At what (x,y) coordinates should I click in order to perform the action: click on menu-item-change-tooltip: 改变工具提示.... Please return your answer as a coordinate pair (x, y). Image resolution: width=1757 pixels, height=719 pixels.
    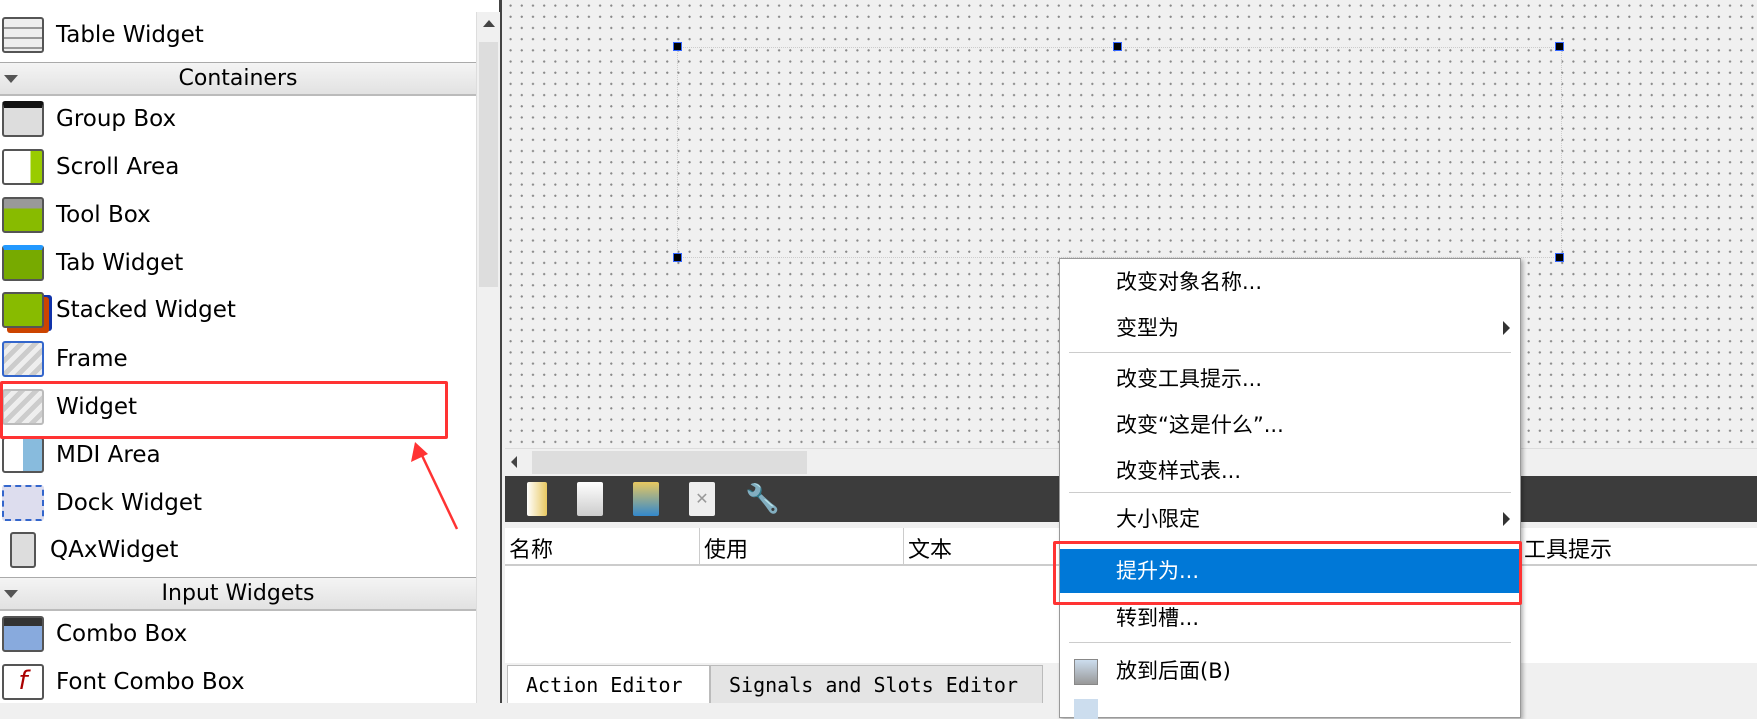
    Looking at the image, I should click on (1290, 379).